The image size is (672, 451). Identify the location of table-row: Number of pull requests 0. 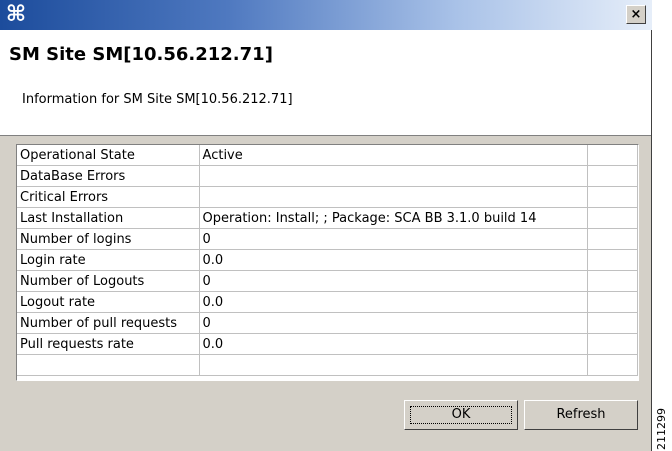
(327, 323).